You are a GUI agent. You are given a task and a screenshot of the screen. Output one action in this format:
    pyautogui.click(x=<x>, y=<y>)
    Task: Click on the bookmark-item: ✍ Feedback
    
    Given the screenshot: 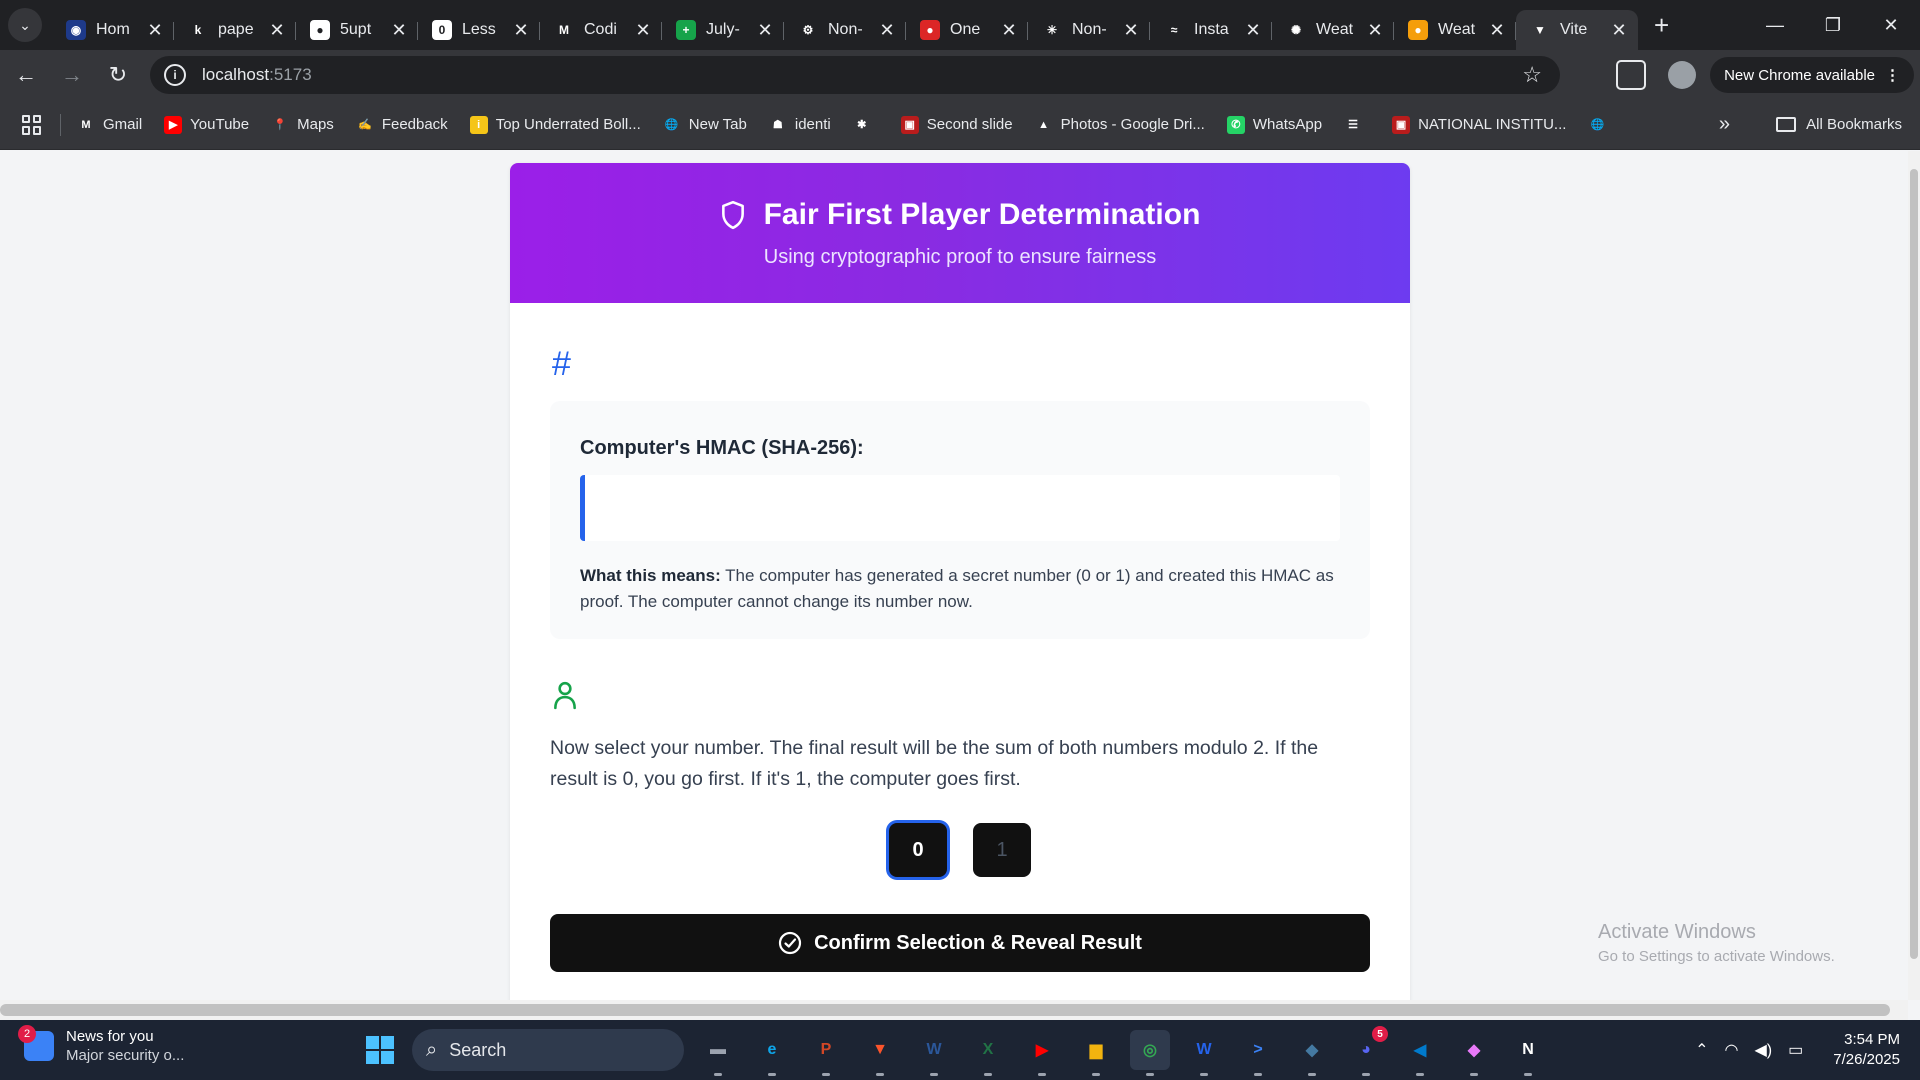 What is the action you would take?
    pyautogui.click(x=402, y=125)
    